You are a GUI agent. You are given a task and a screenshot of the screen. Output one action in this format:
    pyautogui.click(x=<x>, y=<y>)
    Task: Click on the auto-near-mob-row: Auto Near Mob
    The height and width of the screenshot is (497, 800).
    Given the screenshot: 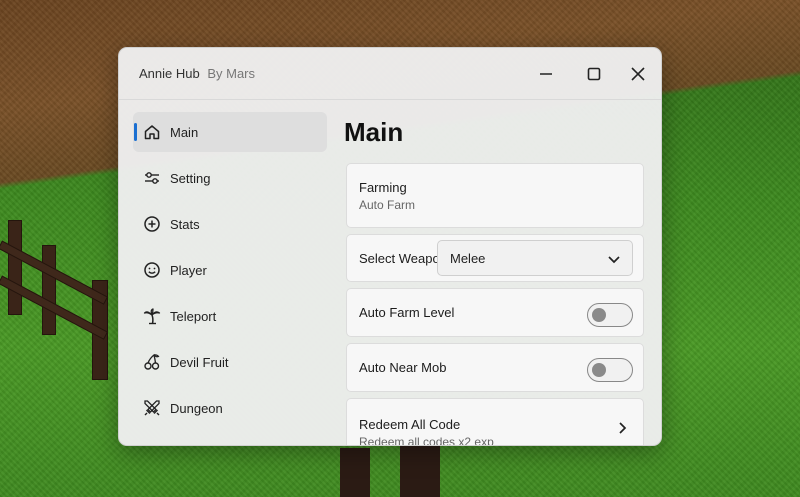 What is the action you would take?
    pyautogui.click(x=495, y=367)
    